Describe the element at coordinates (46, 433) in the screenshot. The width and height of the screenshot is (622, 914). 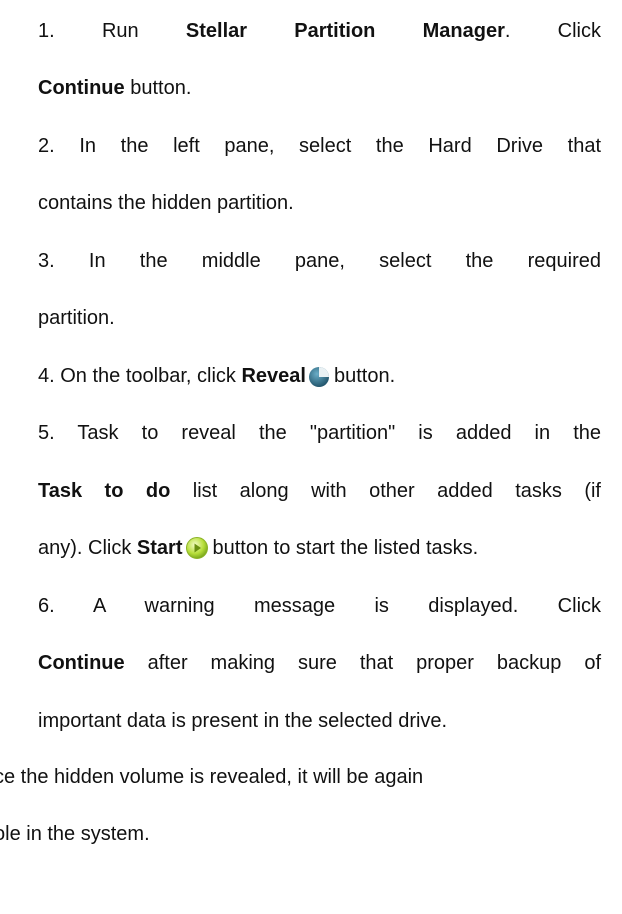
I see `step-number: 5.` at that location.